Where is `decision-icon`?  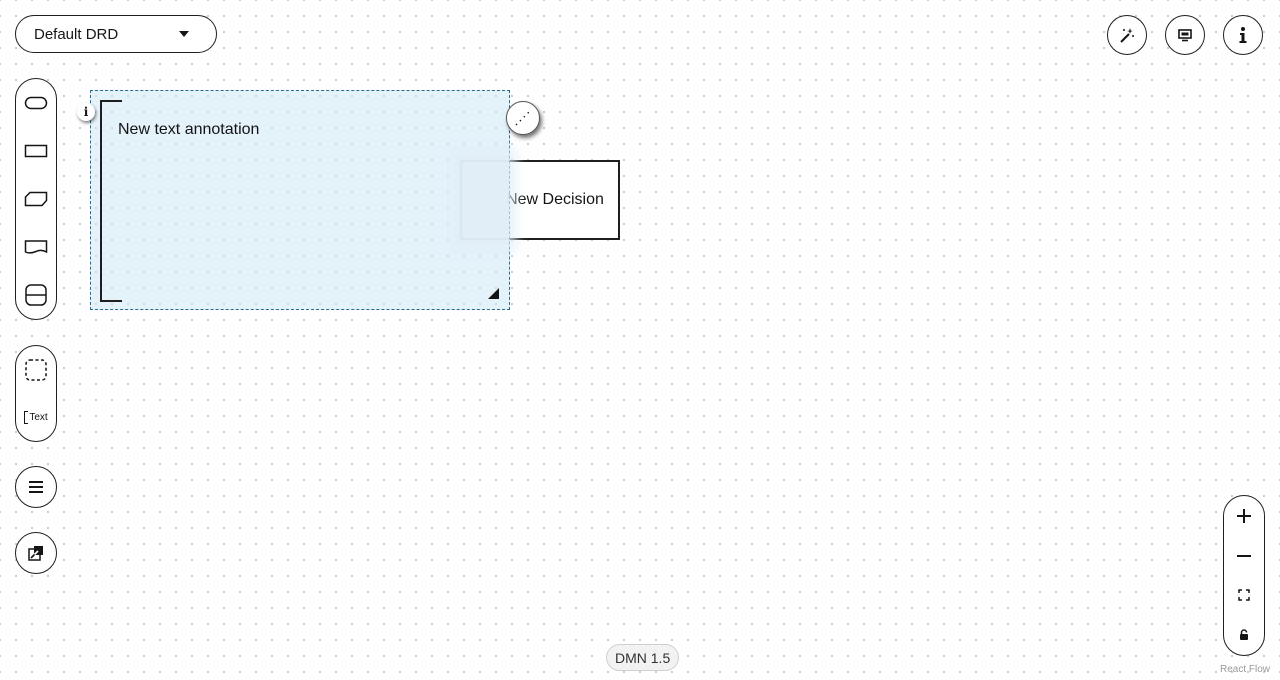 decision-icon is located at coordinates (36, 151).